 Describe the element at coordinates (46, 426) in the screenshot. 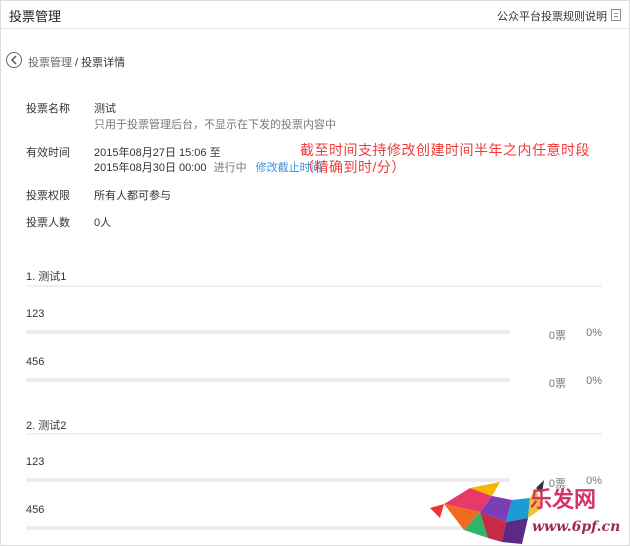

I see `question-title: 2. 测试2` at that location.